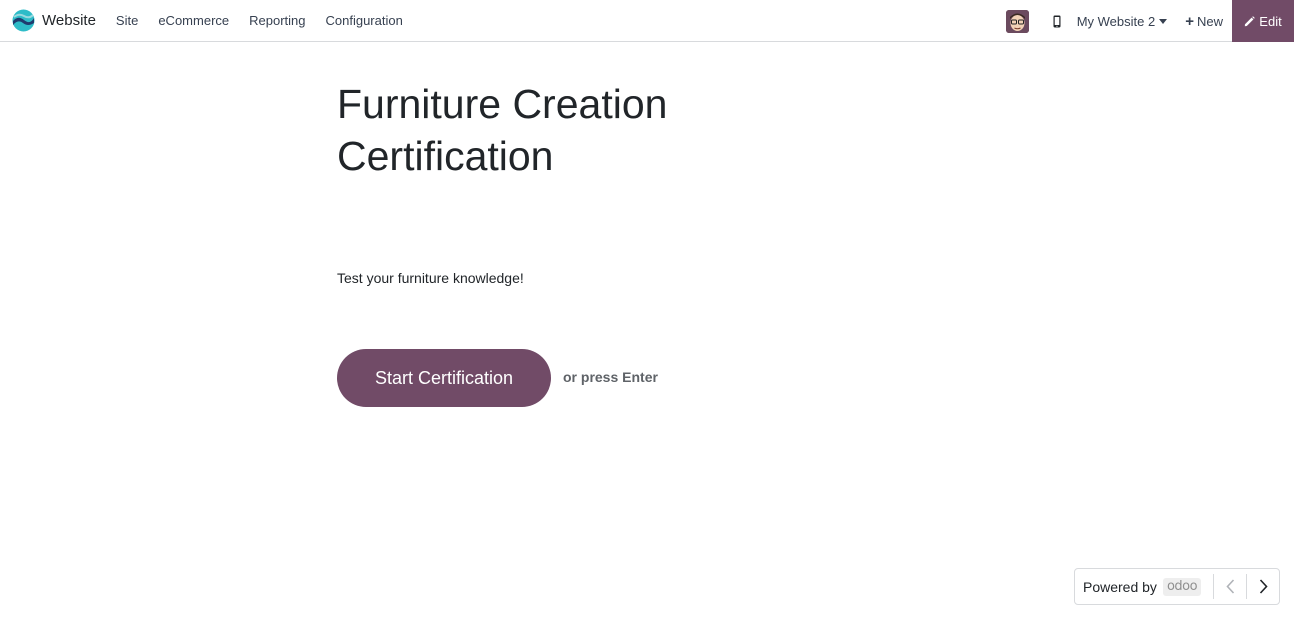  Describe the element at coordinates (1250, 20) in the screenshot. I see `pencil-icon` at that location.